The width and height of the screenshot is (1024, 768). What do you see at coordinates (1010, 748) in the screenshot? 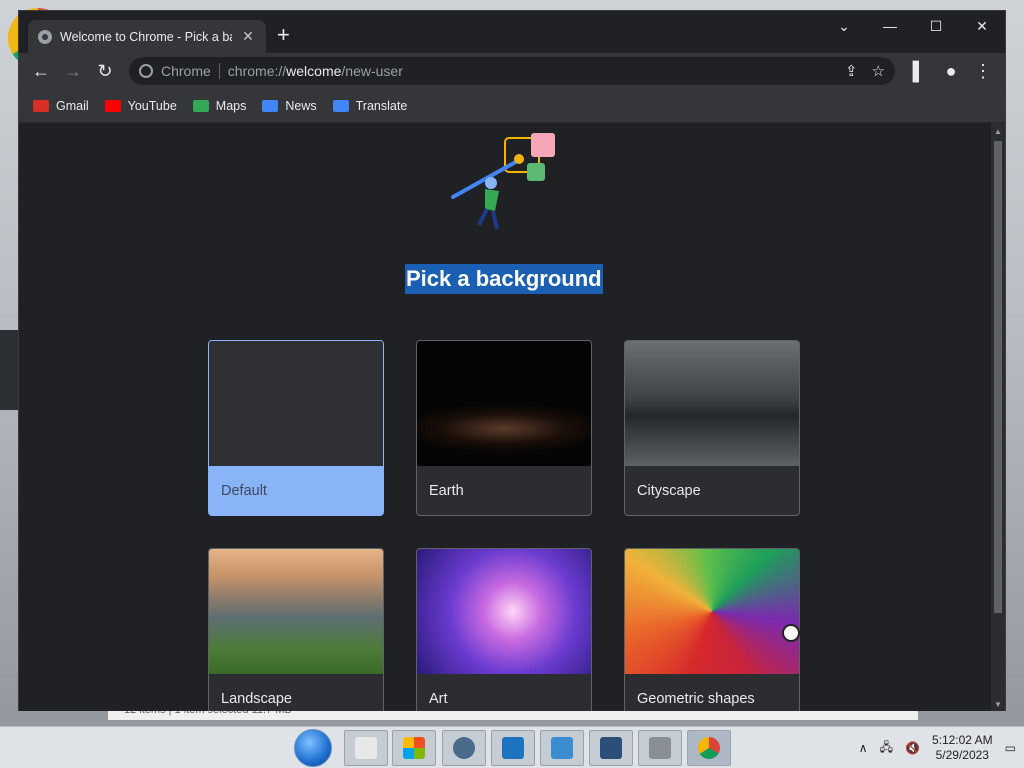
I see `notification-icon: ▭` at bounding box center [1010, 748].